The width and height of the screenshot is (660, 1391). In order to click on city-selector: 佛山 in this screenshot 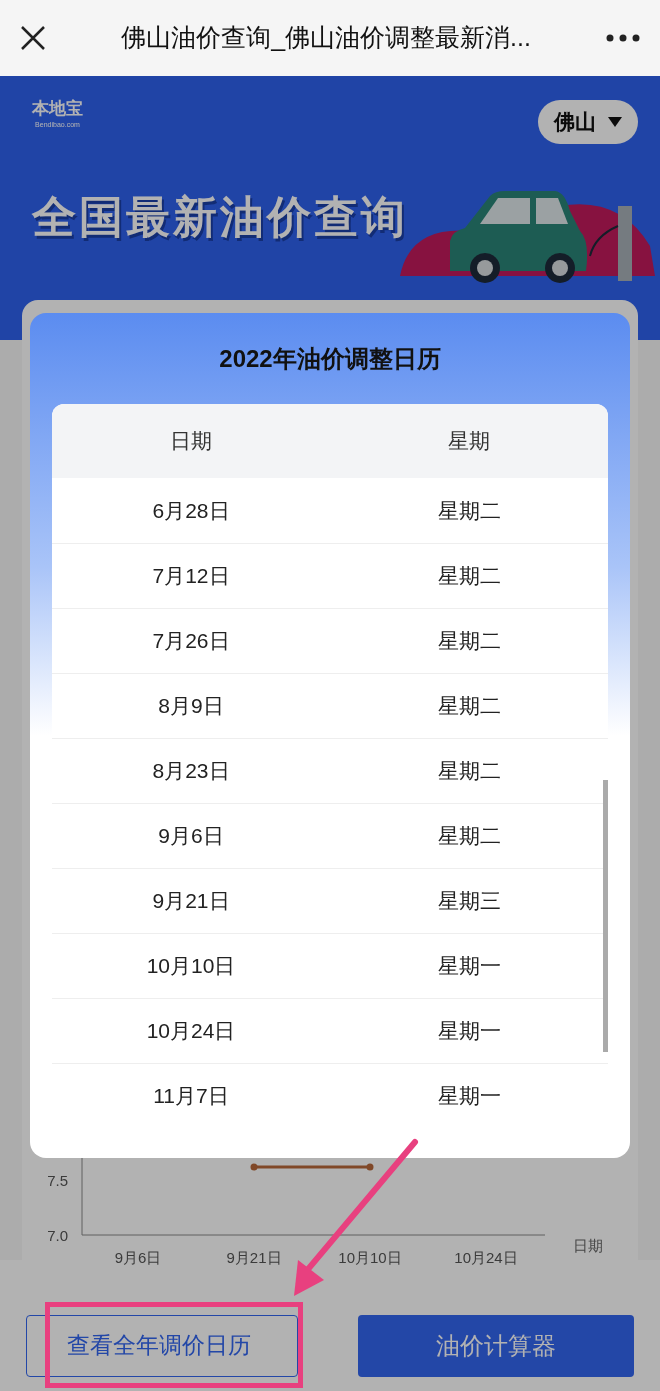, I will do `click(588, 122)`.